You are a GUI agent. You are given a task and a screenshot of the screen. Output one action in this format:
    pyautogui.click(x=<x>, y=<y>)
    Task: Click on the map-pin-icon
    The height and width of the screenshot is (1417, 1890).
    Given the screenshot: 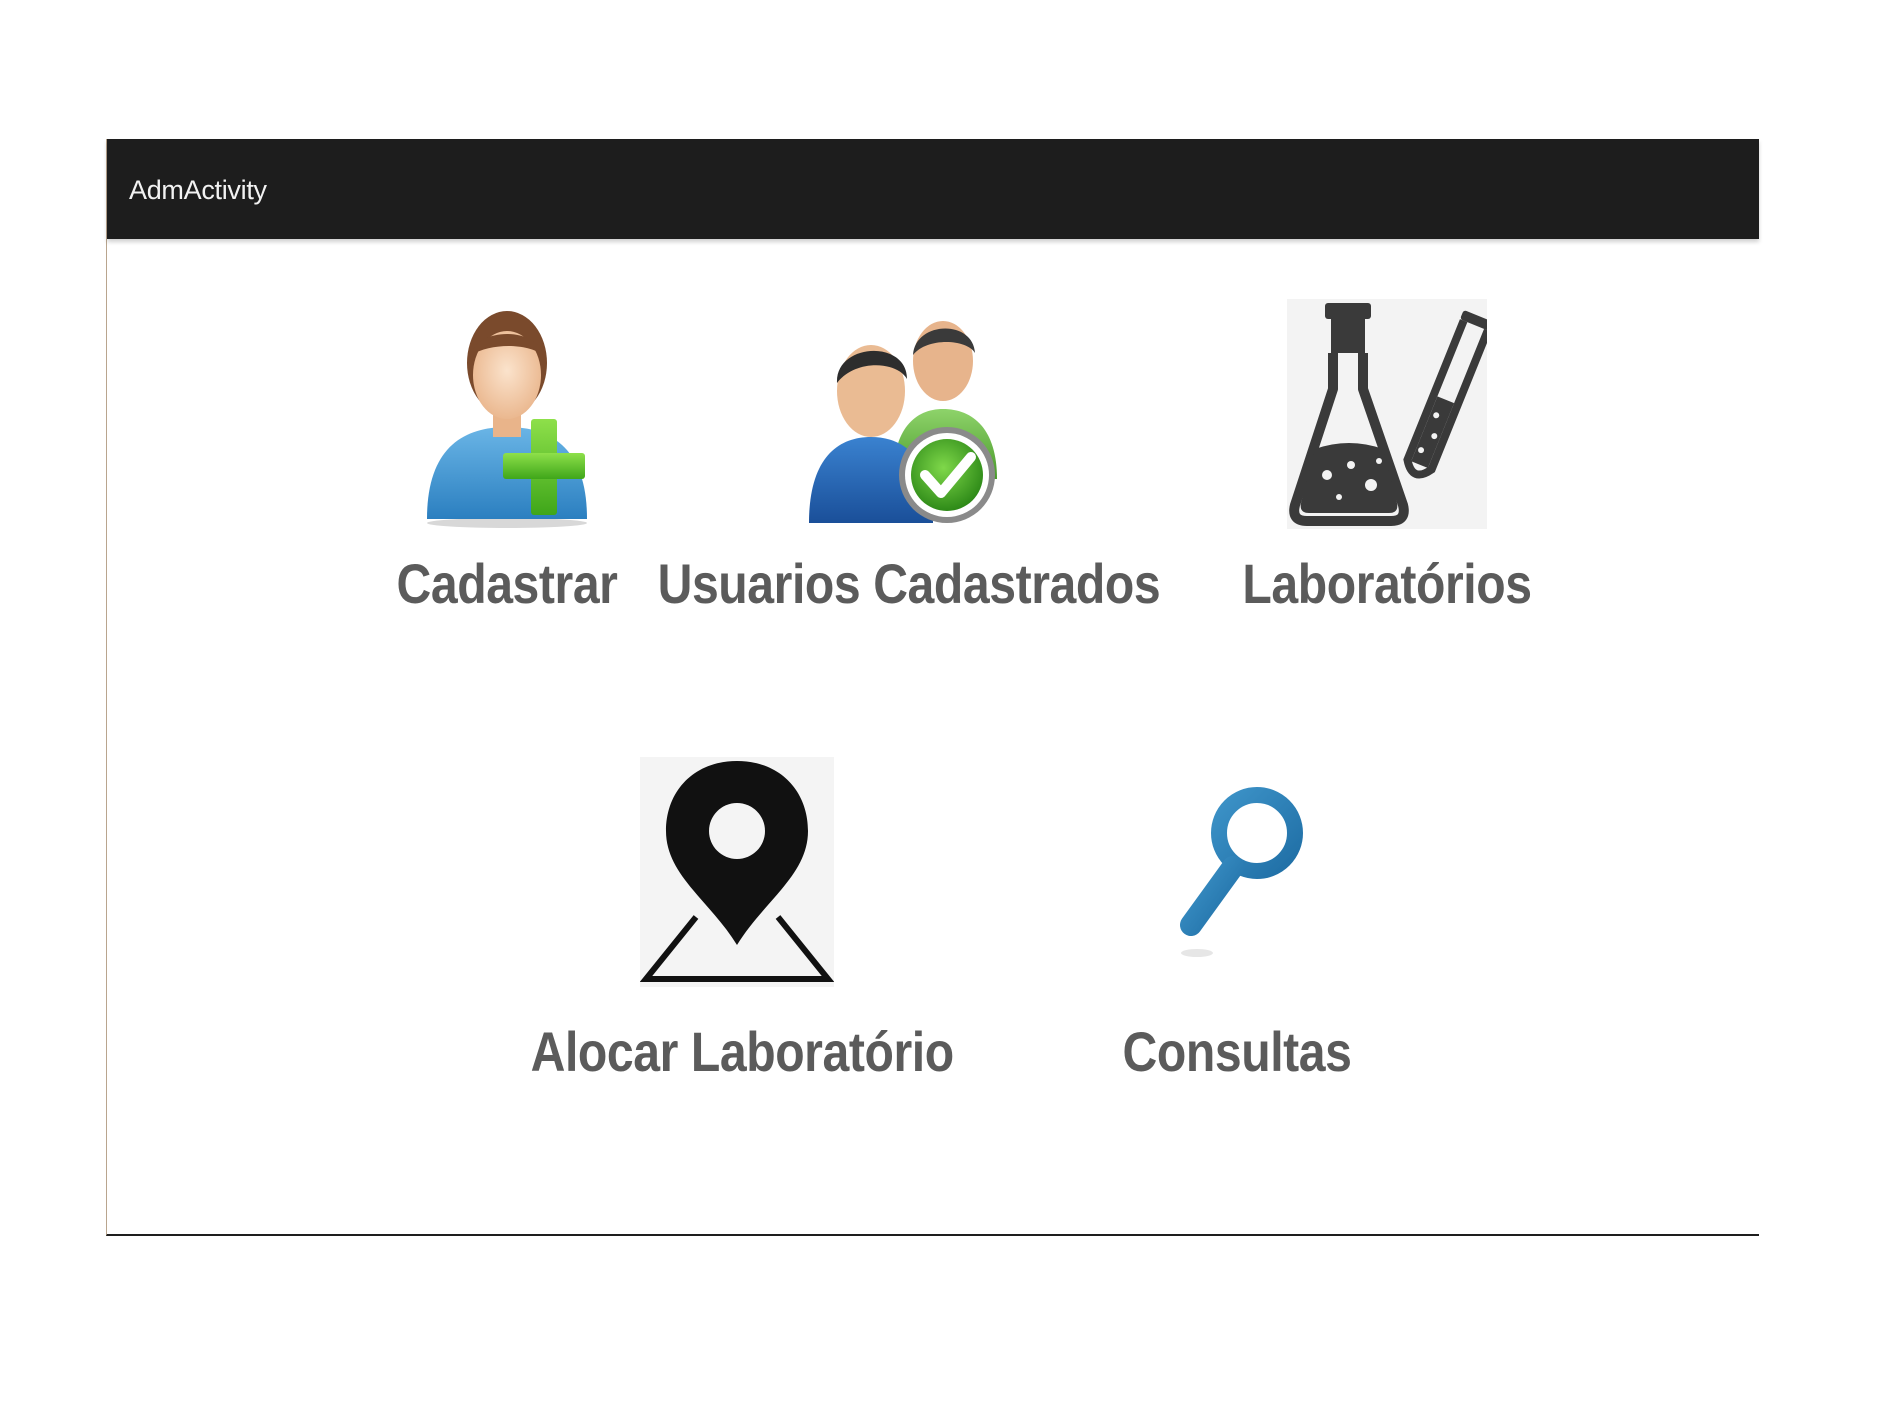 What is the action you would take?
    pyautogui.click(x=737, y=872)
    